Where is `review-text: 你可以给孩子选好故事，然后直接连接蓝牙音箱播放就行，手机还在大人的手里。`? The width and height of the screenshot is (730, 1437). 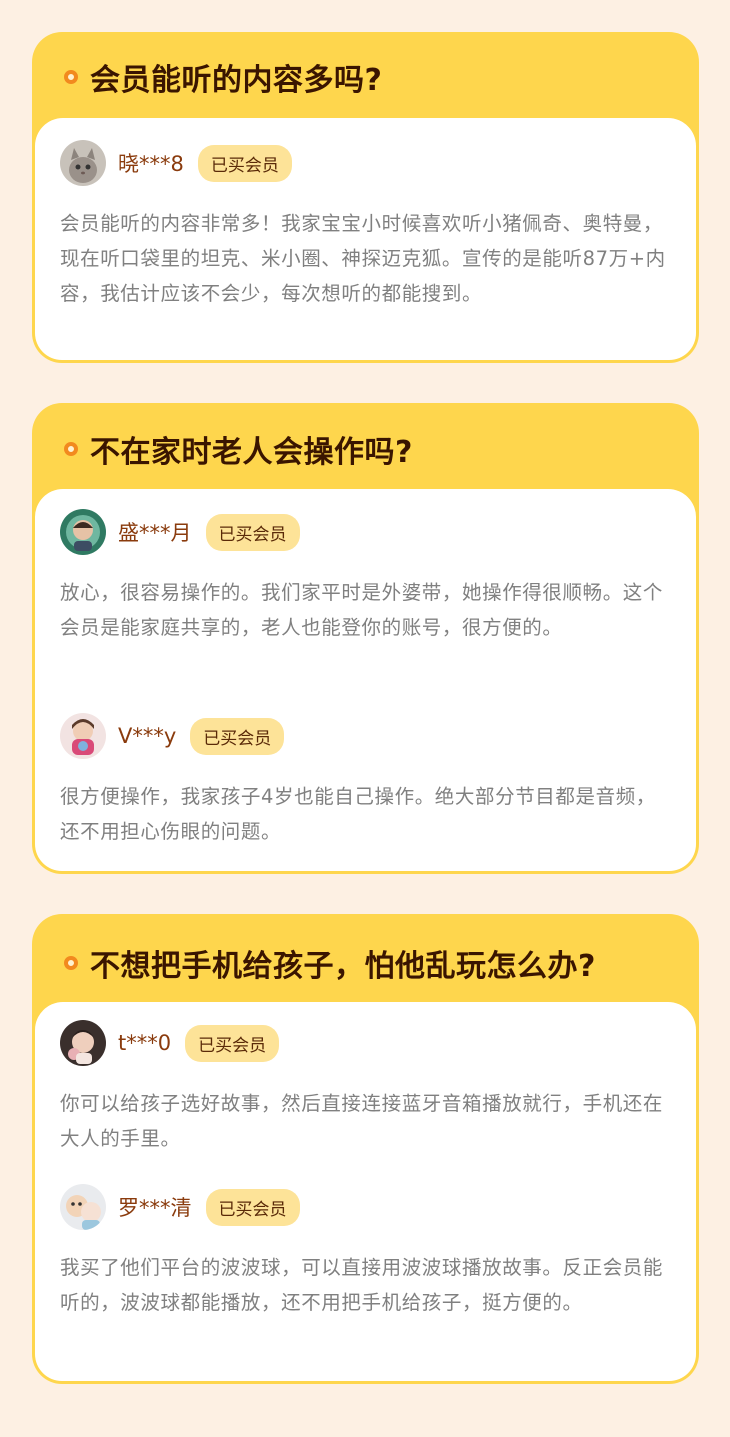
review-text: 你可以给孩子选好故事，然后直接连接蓝牙音箱播放就行，手机还在大人的手里。 is located at coordinates (362, 1121).